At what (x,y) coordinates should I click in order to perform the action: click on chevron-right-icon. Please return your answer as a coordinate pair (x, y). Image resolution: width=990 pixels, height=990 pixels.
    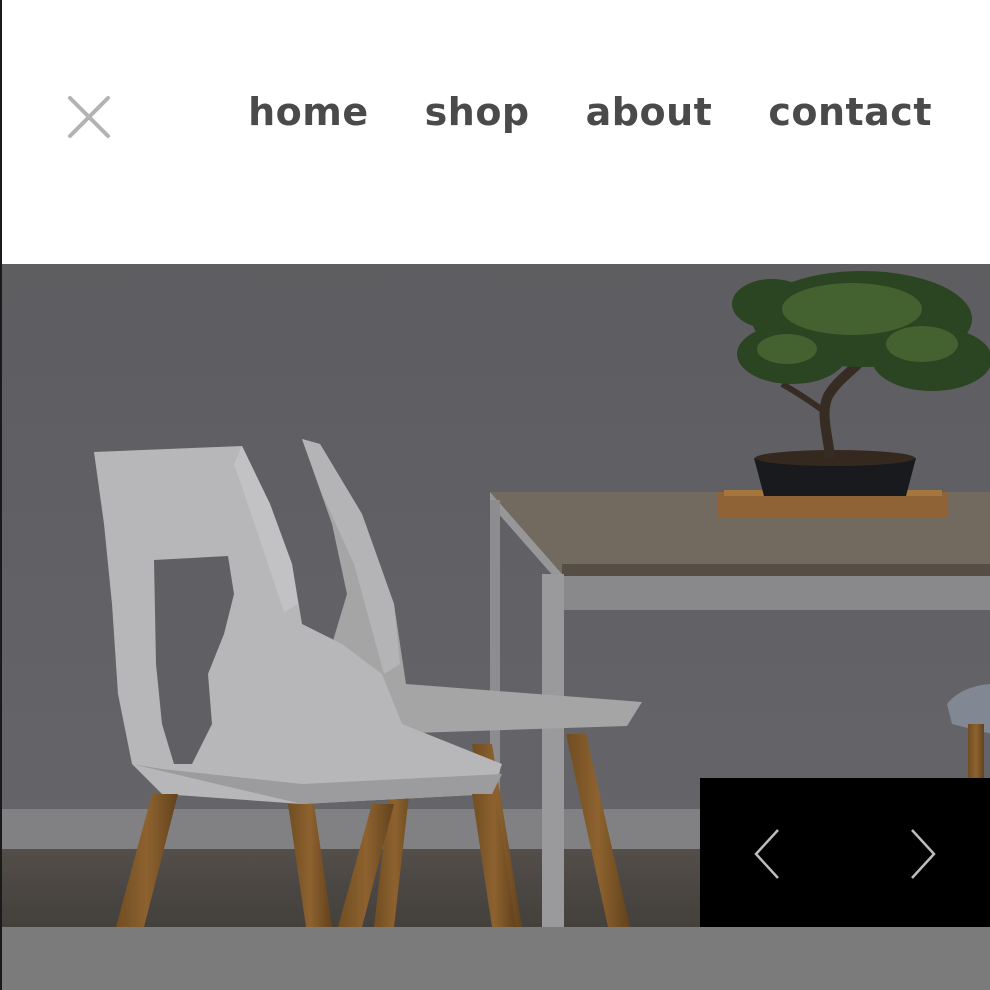
    Looking at the image, I should click on (923, 854).